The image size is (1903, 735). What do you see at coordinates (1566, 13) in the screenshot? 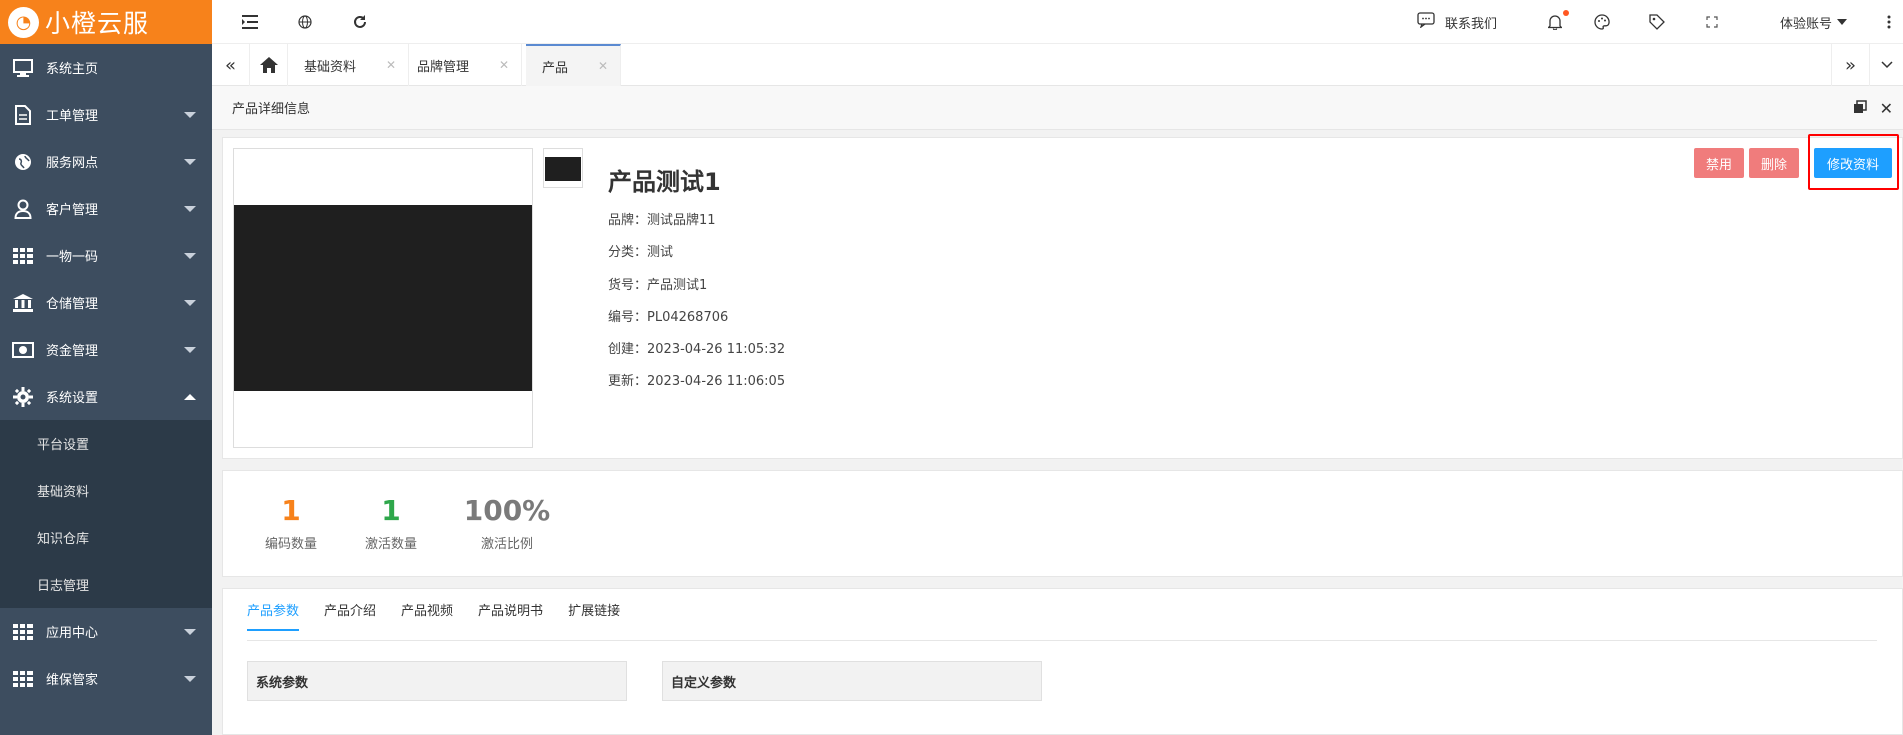
I see `notification-dot` at bounding box center [1566, 13].